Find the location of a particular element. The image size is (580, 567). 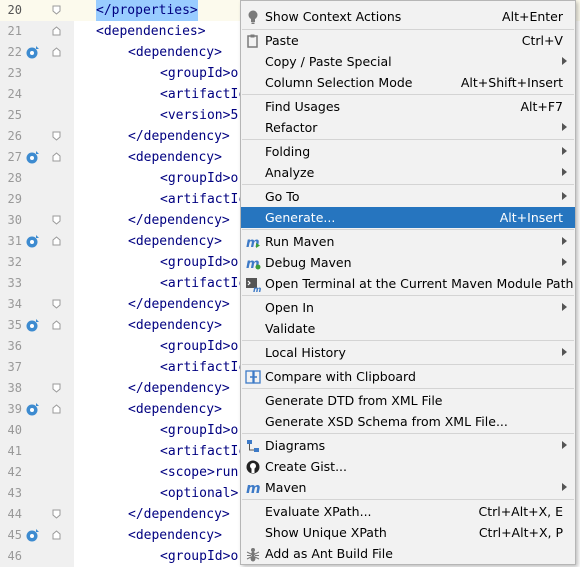

menu-item-column-selection-mode: Column Selection Mode Alt+Shift+Insert is located at coordinates (408, 82).